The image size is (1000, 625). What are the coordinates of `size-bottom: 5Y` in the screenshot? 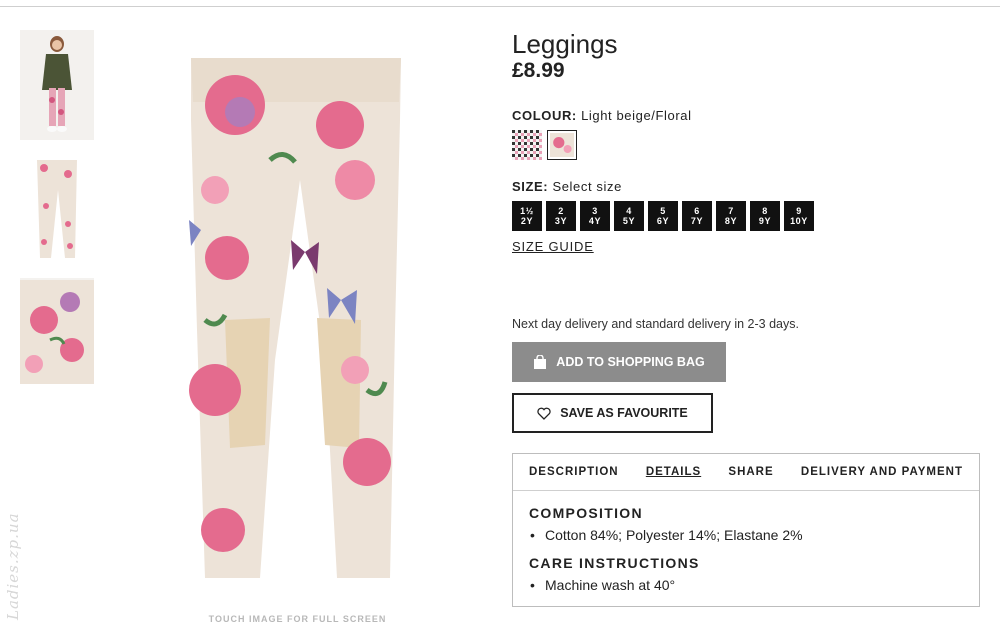 It's located at (629, 221).